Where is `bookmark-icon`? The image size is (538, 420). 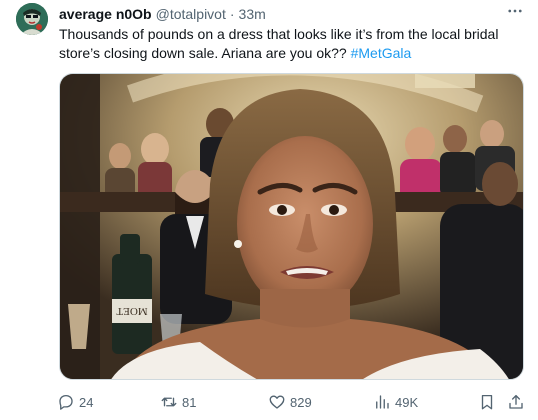 bookmark-icon is located at coordinates (487, 402).